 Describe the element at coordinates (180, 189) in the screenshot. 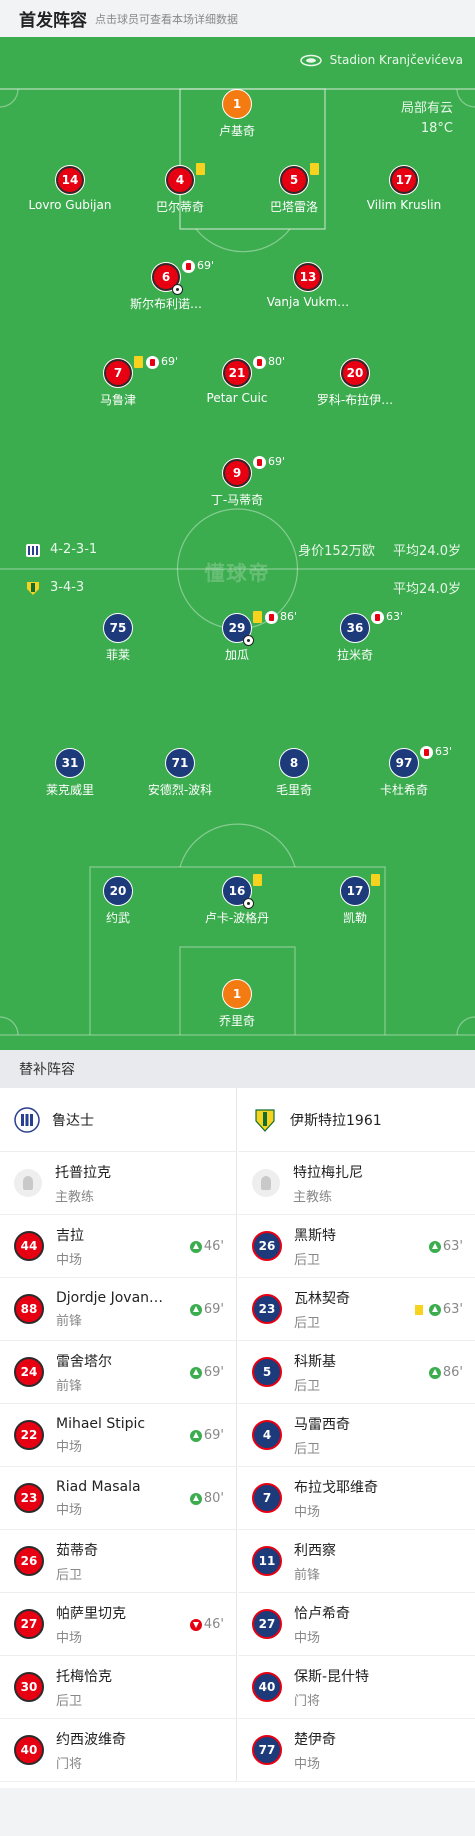

I see `home-player: 4 巴尔蒂奇` at that location.